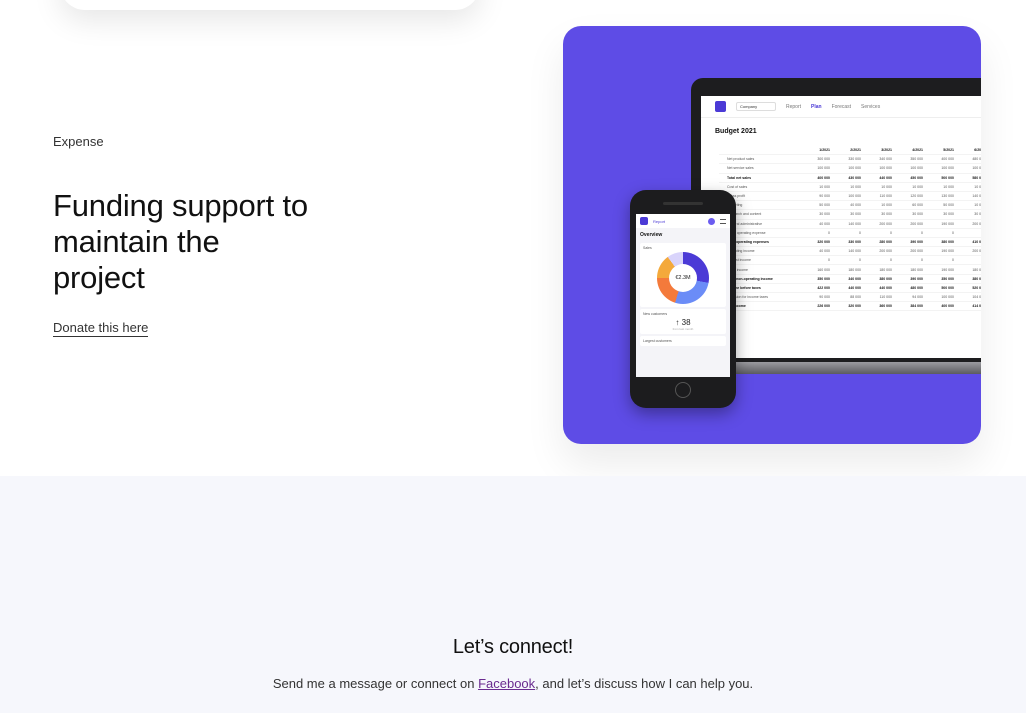 The image size is (1026, 713). What do you see at coordinates (886, 150) in the screenshot?
I see `table-column-header: 3/2021` at bounding box center [886, 150].